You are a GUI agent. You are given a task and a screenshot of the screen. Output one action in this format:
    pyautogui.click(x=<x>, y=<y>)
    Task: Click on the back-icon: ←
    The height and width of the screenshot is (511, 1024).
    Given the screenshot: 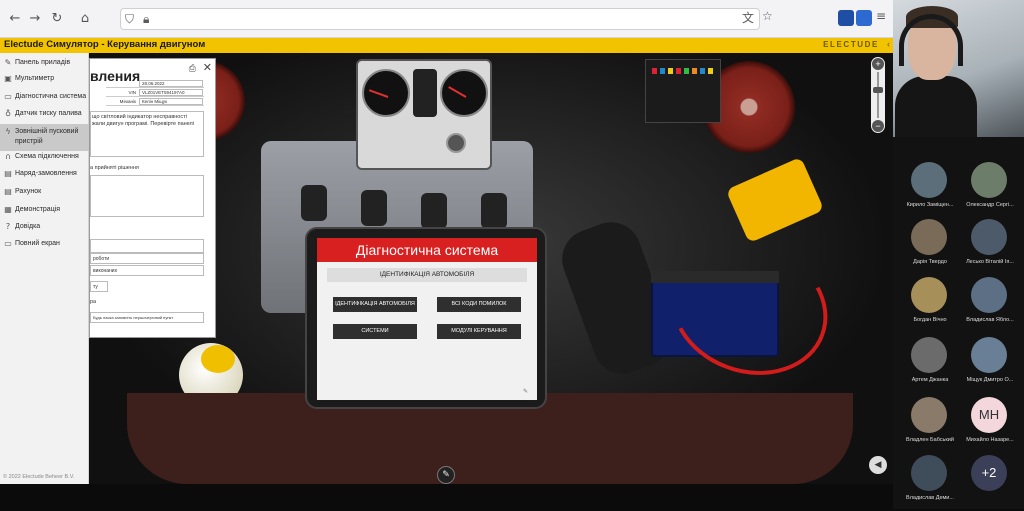 What is the action you would take?
    pyautogui.click(x=15, y=19)
    